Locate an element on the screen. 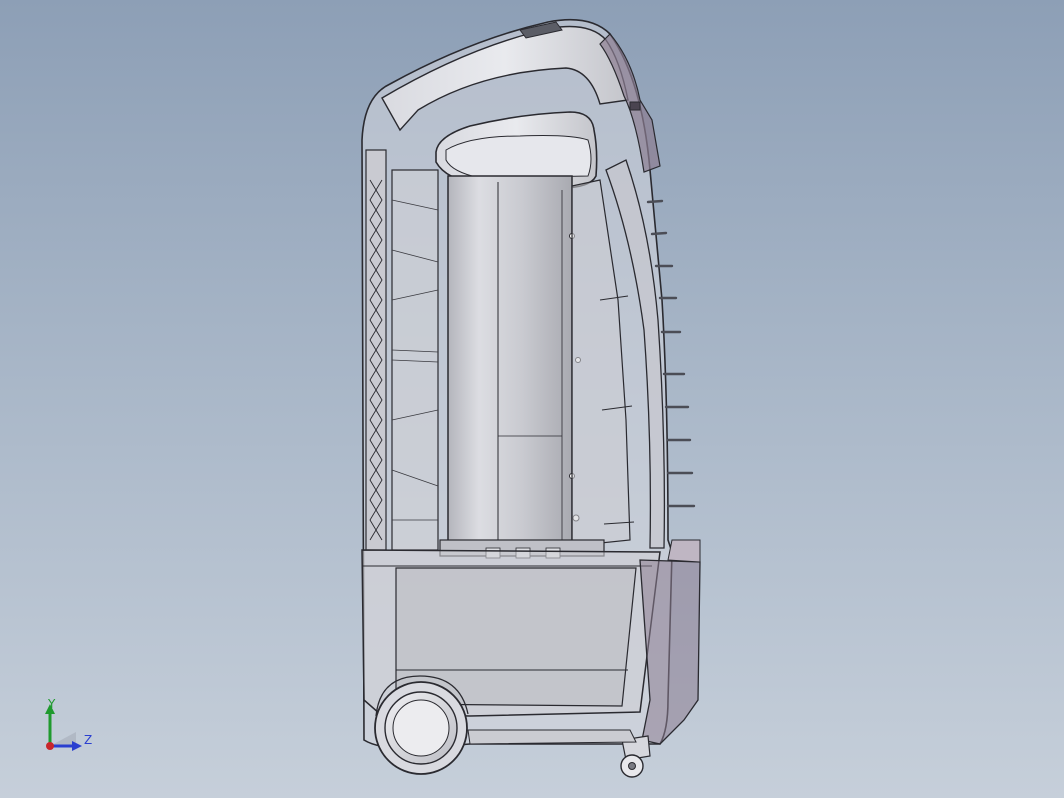 Image resolution: width=1064 pixels, height=798 pixels. base-skirt is located at coordinates (552, 737).